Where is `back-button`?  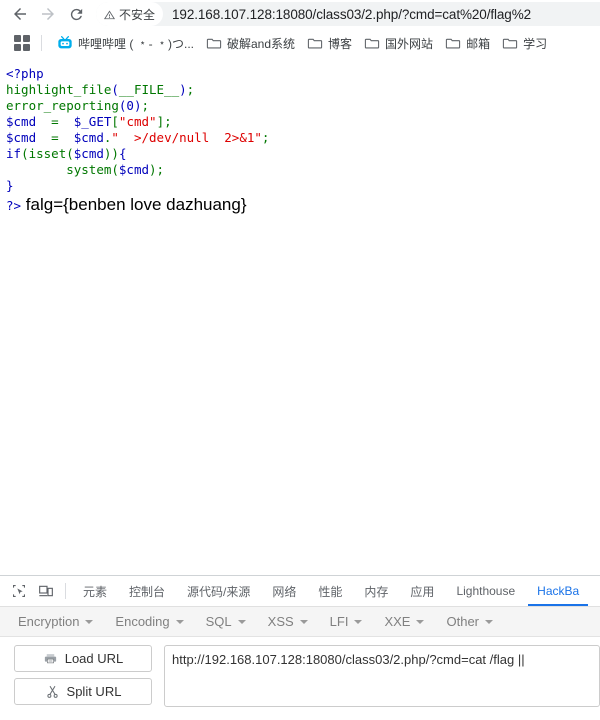
back-button is located at coordinates (20, 14).